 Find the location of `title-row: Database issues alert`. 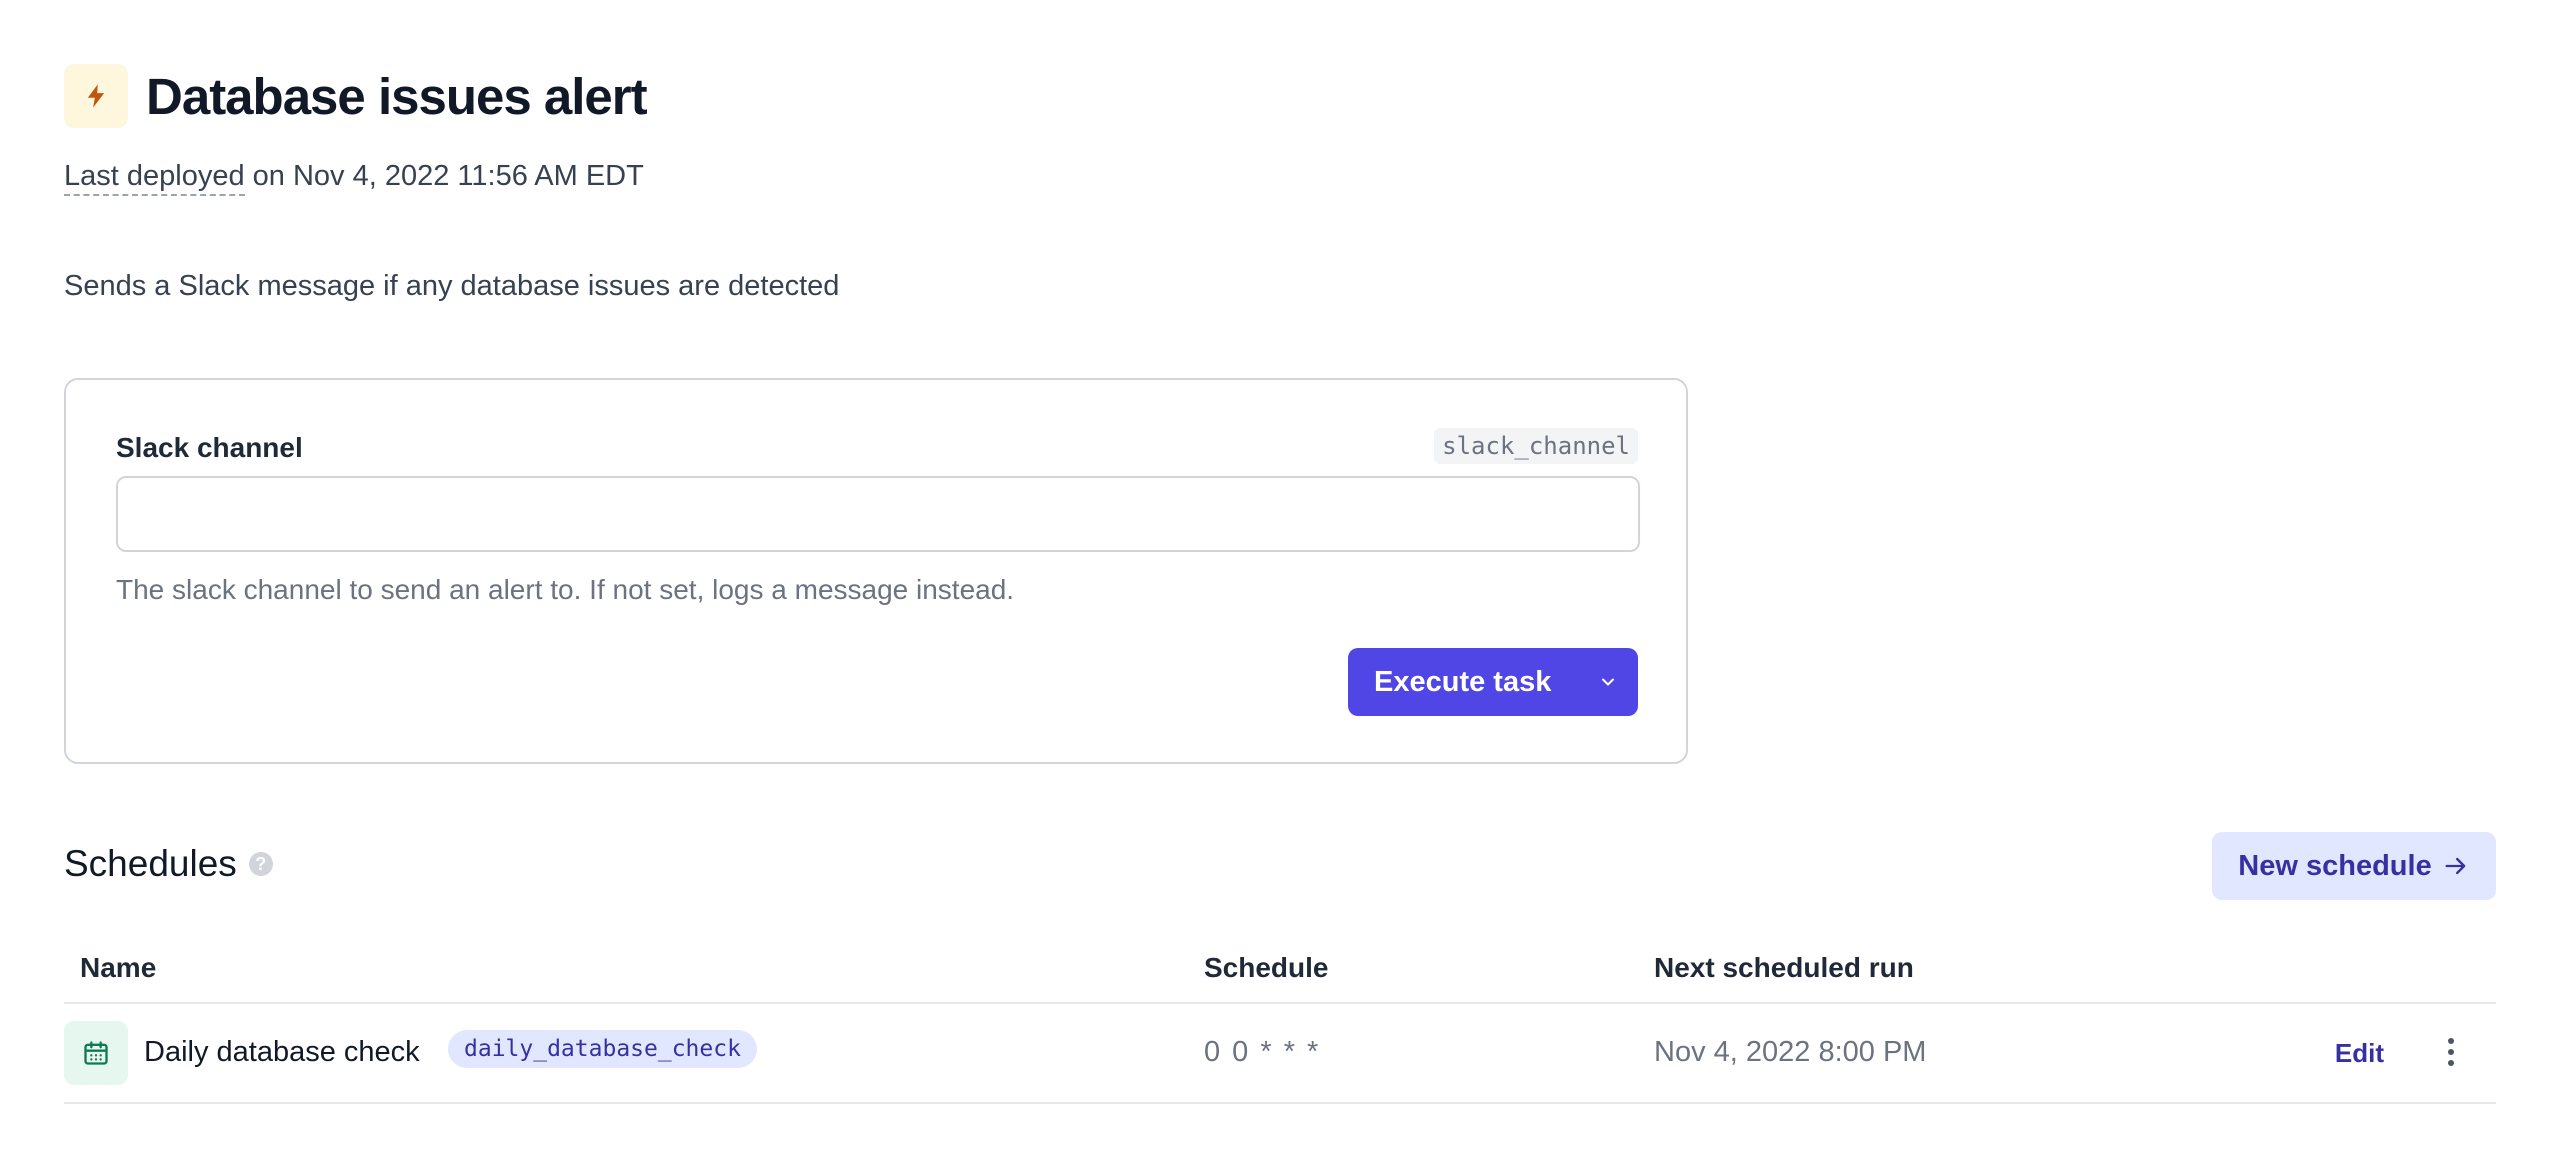

title-row: Database issues alert is located at coordinates (356, 96).